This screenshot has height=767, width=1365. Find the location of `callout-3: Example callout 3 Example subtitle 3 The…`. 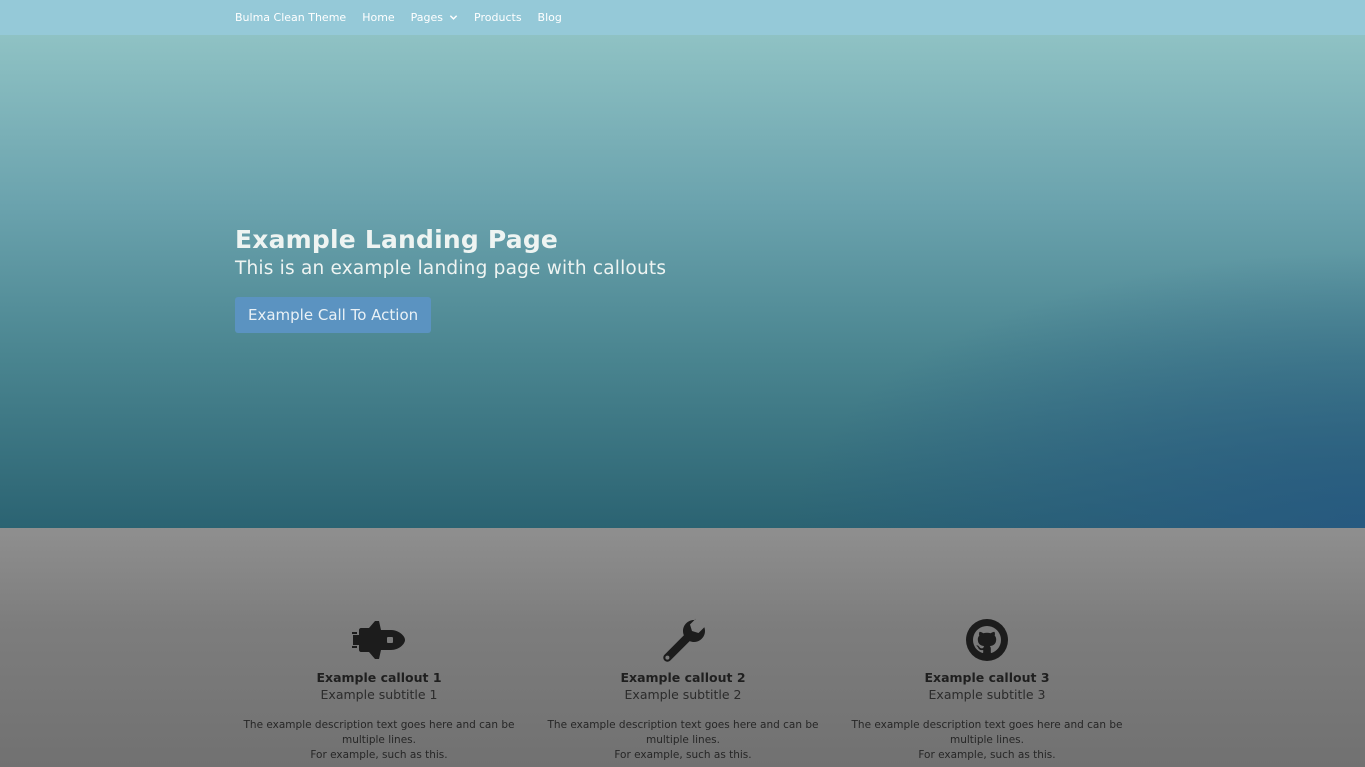

callout-3: Example callout 3 Example subtitle 3 The… is located at coordinates (987, 690).